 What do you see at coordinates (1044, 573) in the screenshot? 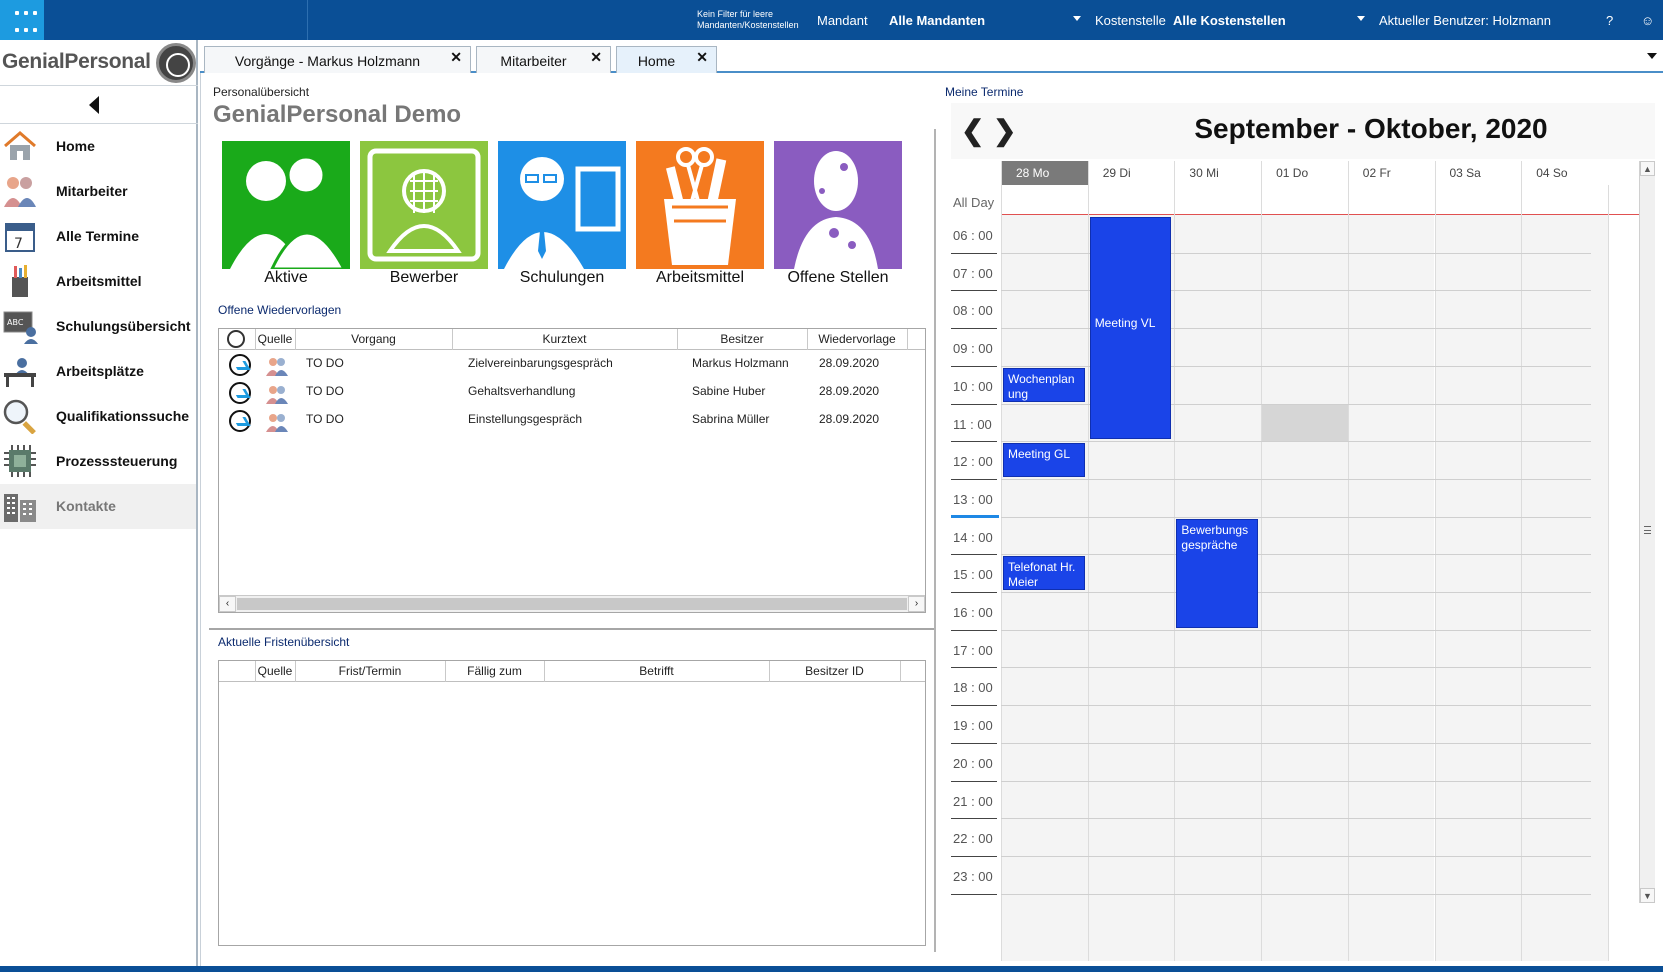
I see `calendar-event: Telefonat Hr. Meier` at bounding box center [1044, 573].